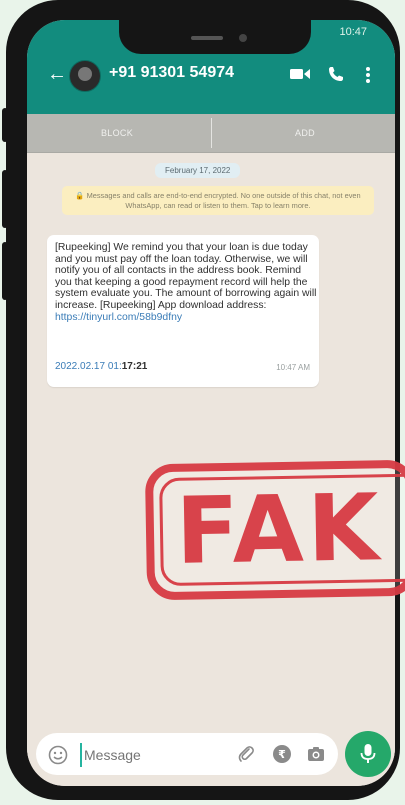  Describe the element at coordinates (134, 366) in the screenshot. I see `message-date-suffix: 17:21` at that location.